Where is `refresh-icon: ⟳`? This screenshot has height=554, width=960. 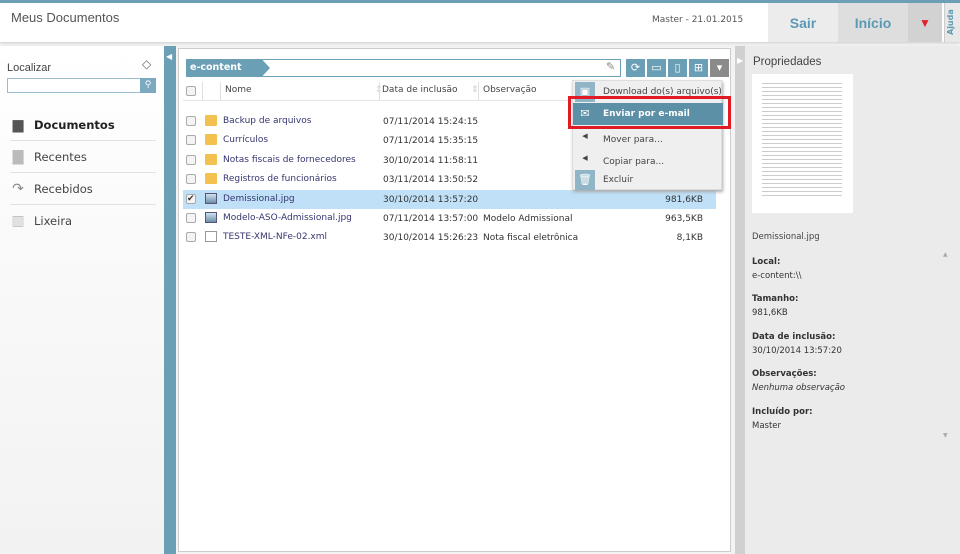 refresh-icon: ⟳ is located at coordinates (635, 68).